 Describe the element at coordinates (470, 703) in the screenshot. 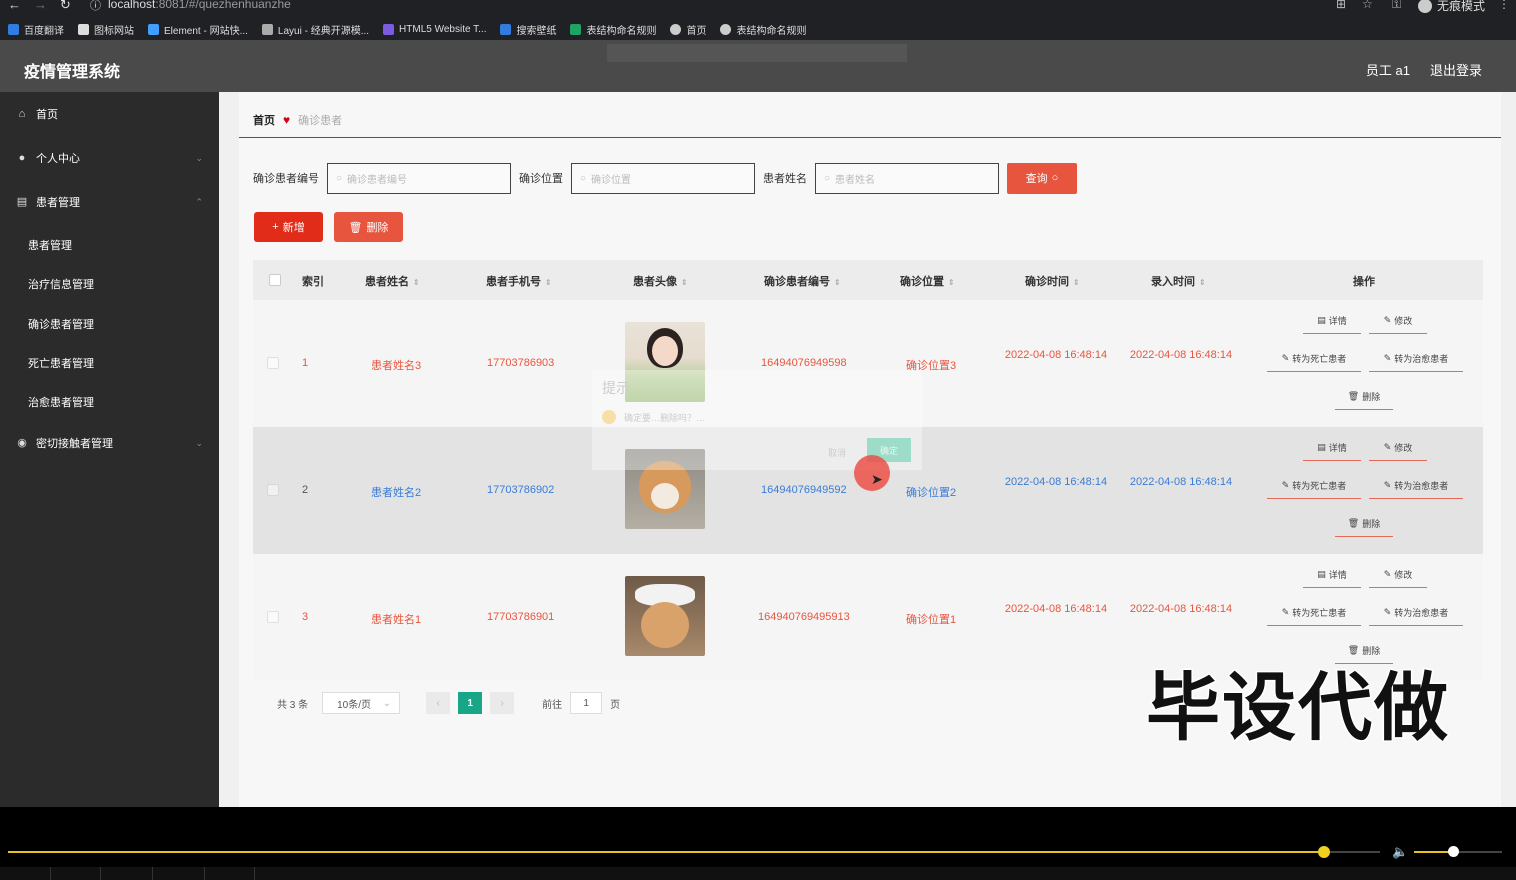

I see `page-number-current: 1` at that location.